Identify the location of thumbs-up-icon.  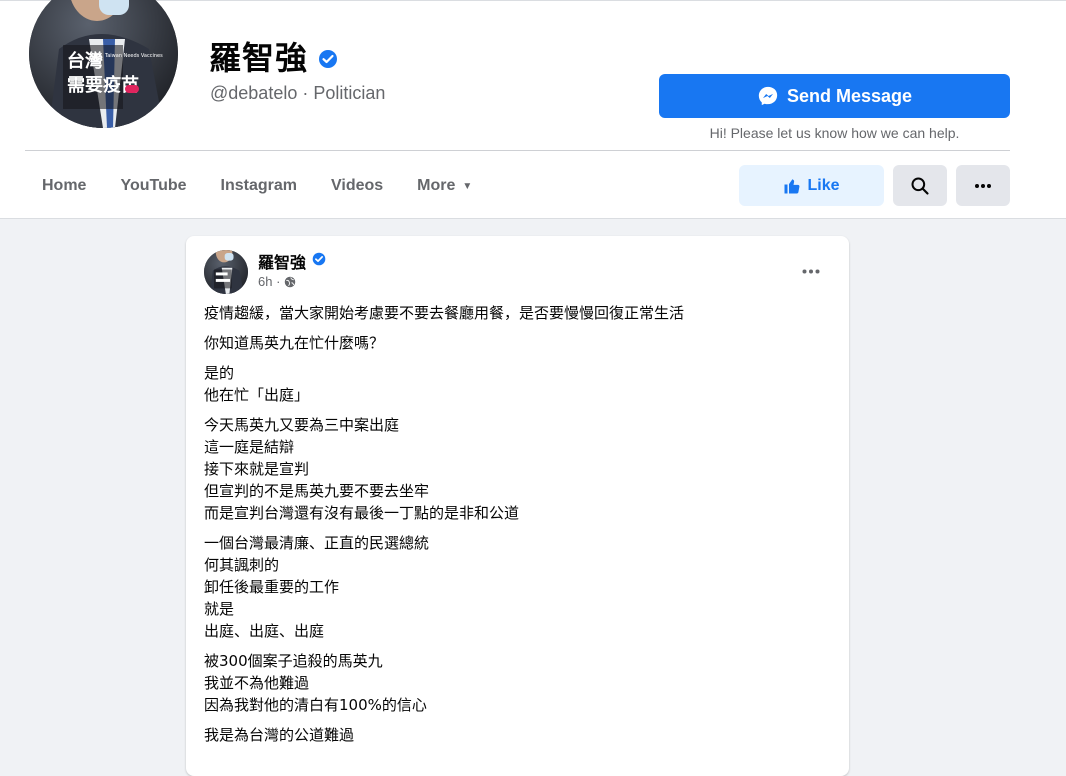
(792, 185).